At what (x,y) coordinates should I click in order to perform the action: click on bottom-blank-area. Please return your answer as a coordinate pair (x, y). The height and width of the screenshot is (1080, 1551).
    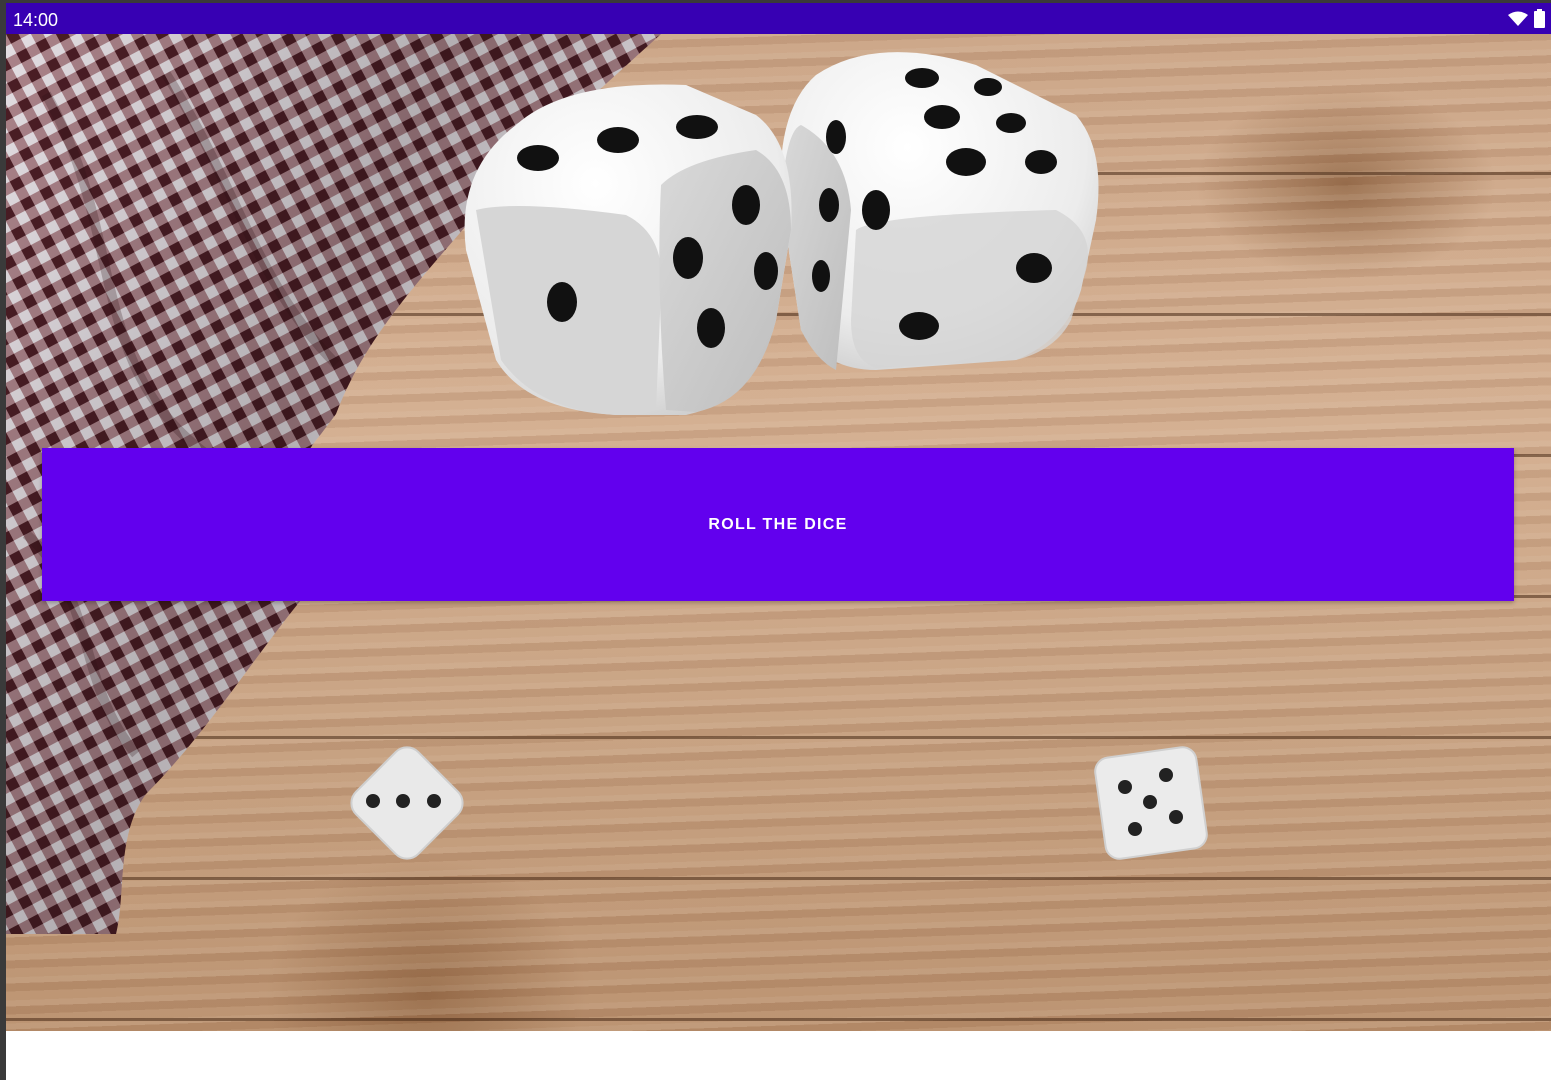
    Looking at the image, I should click on (778, 1055).